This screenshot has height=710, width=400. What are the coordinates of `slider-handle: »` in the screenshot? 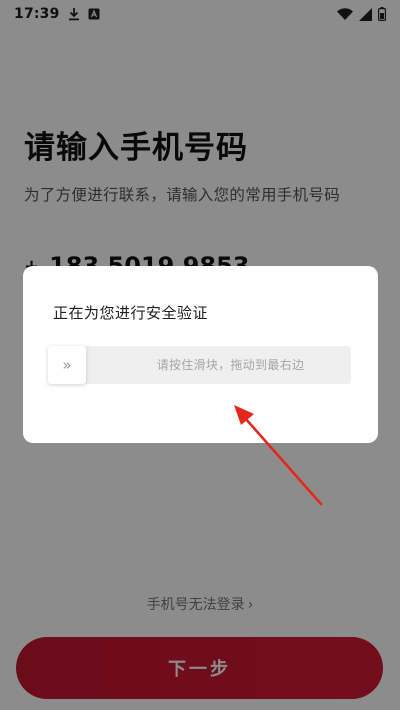 It's located at (67, 365).